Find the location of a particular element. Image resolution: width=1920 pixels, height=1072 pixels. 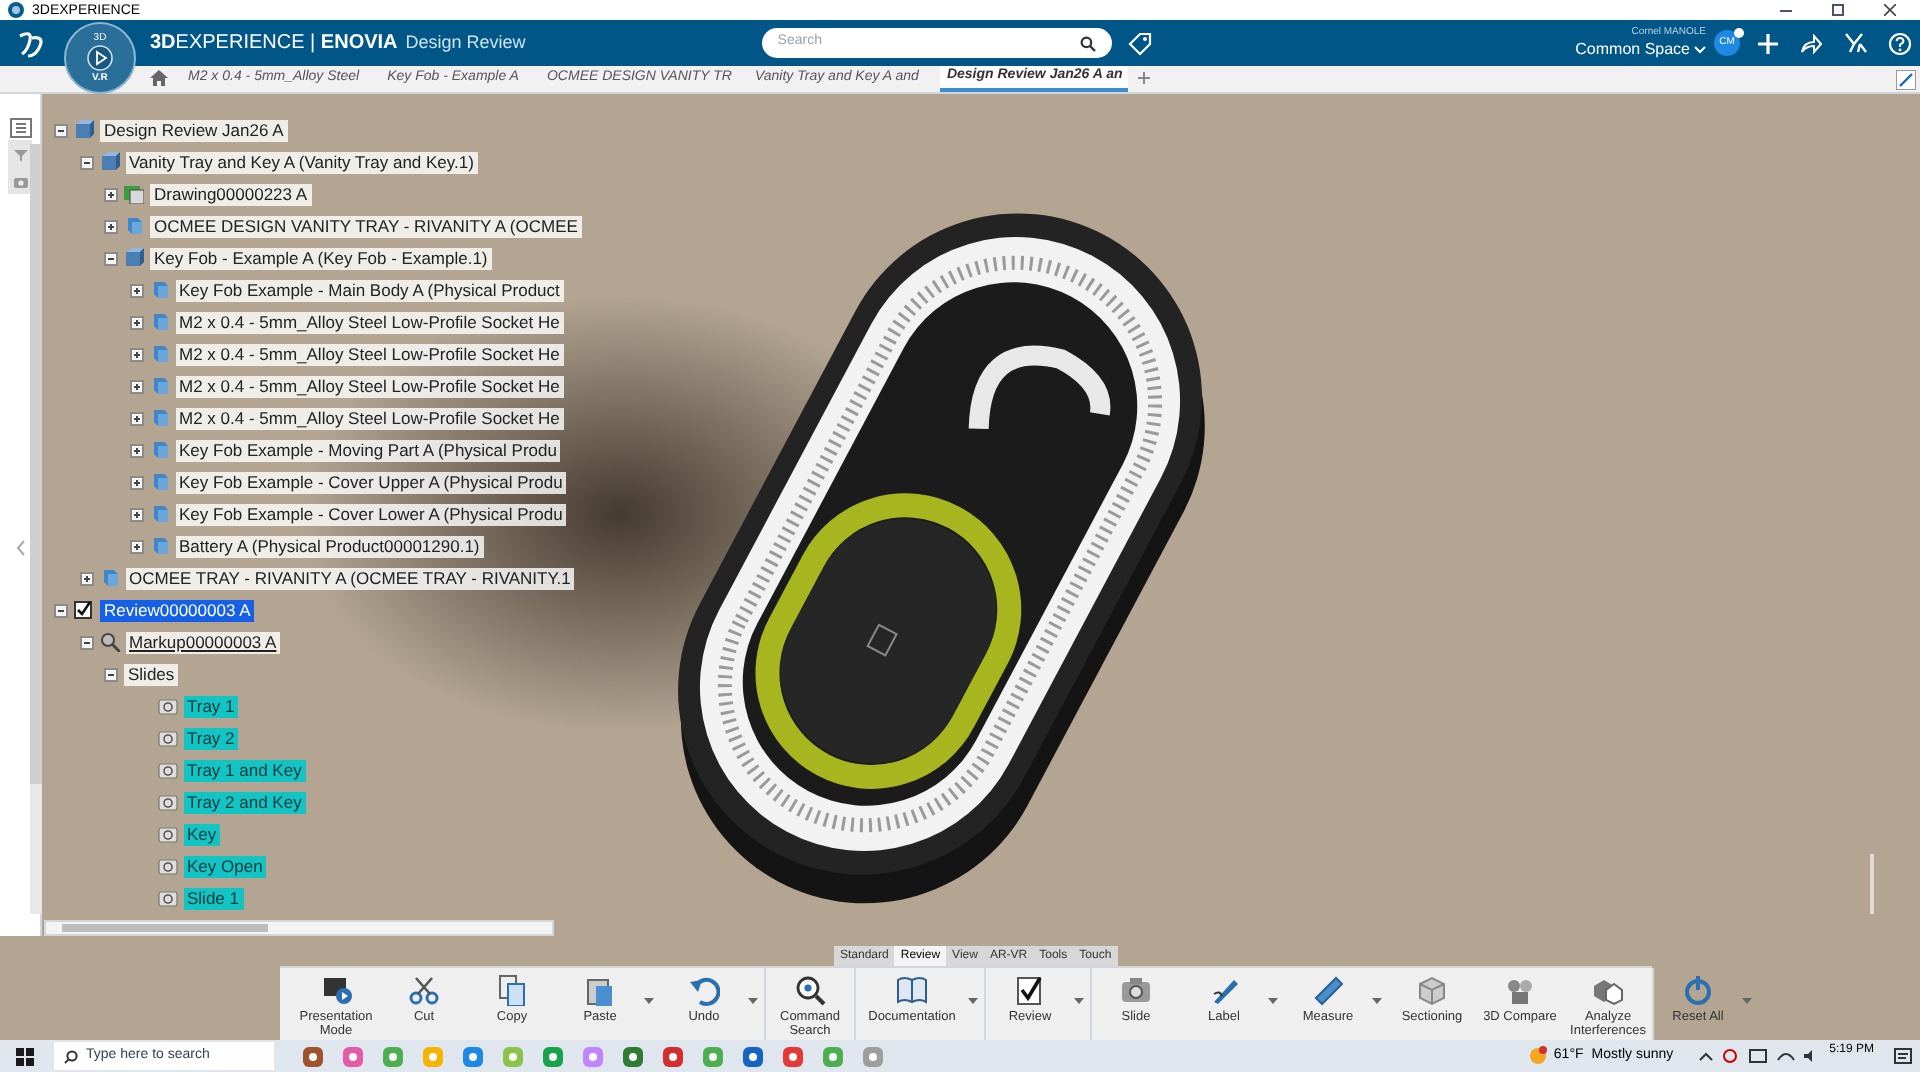

tree-node-label: Key Fob Example - Cover Lower A (Physical Produ is located at coordinates (371, 514).